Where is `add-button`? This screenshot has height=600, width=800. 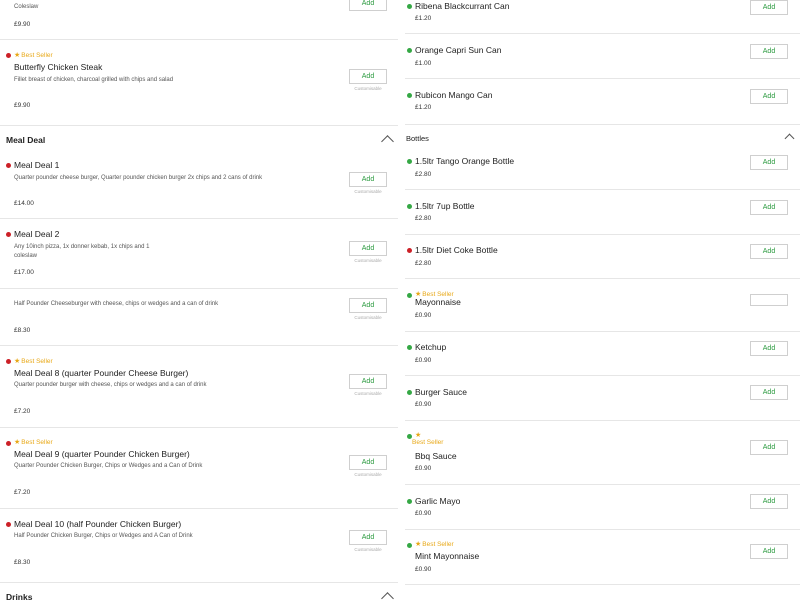 add-button is located at coordinates (769, 300).